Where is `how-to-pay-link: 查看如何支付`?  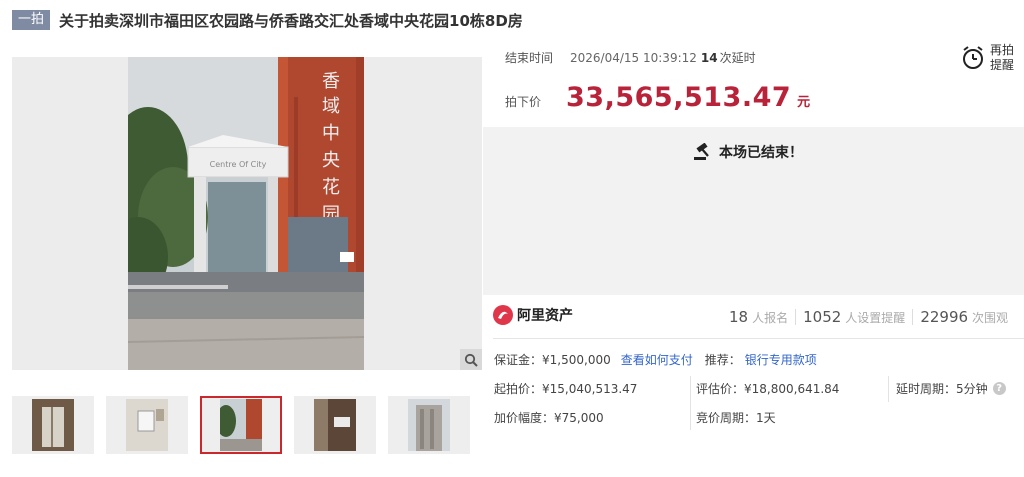 how-to-pay-link: 查看如何支付 is located at coordinates (657, 359).